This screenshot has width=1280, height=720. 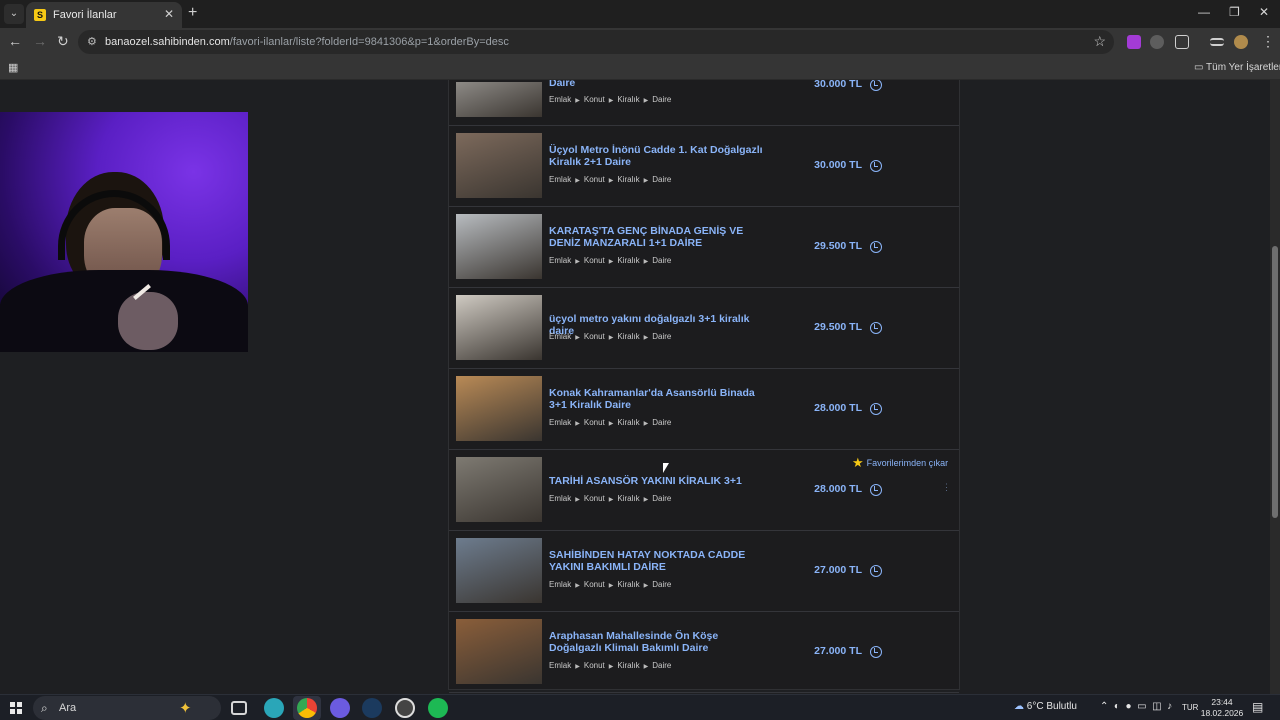 What do you see at coordinates (838, 651) in the screenshot?
I see `listing-price: 27.000 TL` at bounding box center [838, 651].